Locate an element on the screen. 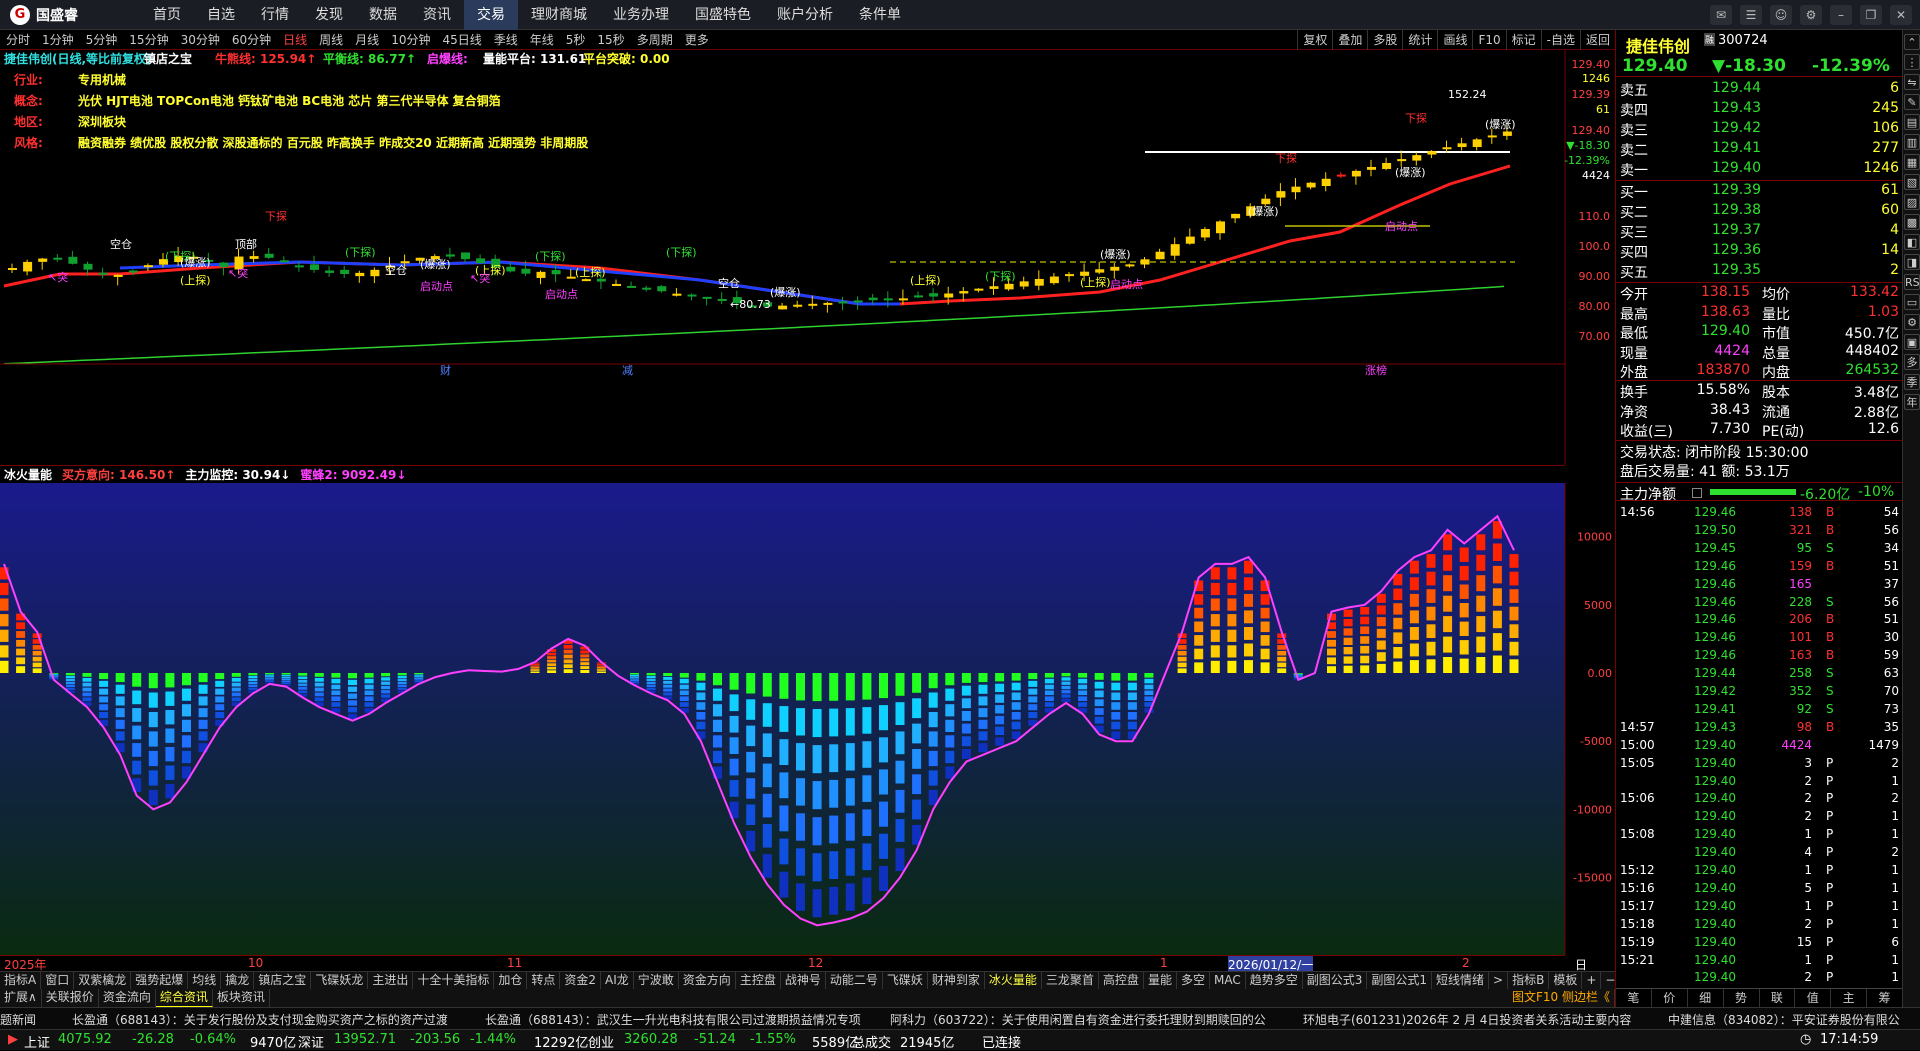 The width and height of the screenshot is (1920, 1051). side-tool-icon: ▥ is located at coordinates (1912, 142).